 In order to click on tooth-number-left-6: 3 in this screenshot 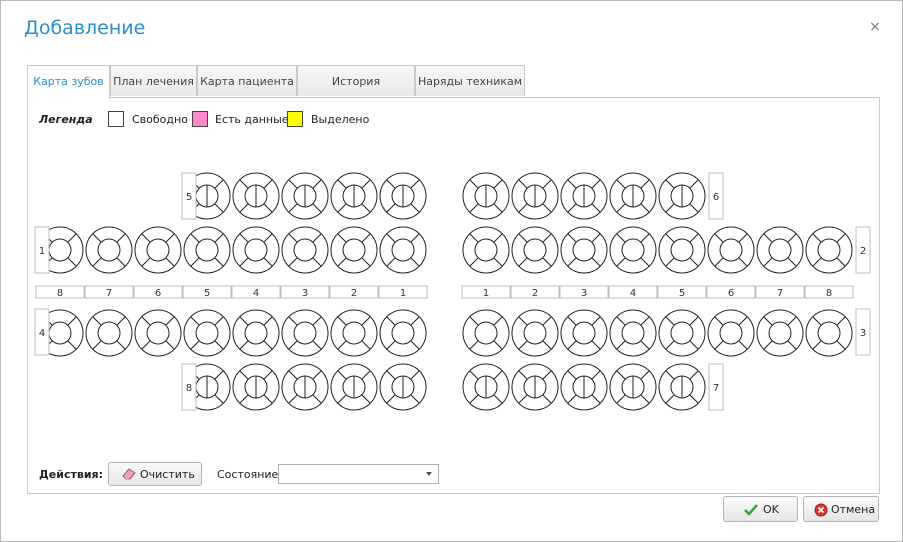, I will do `click(305, 293)`.